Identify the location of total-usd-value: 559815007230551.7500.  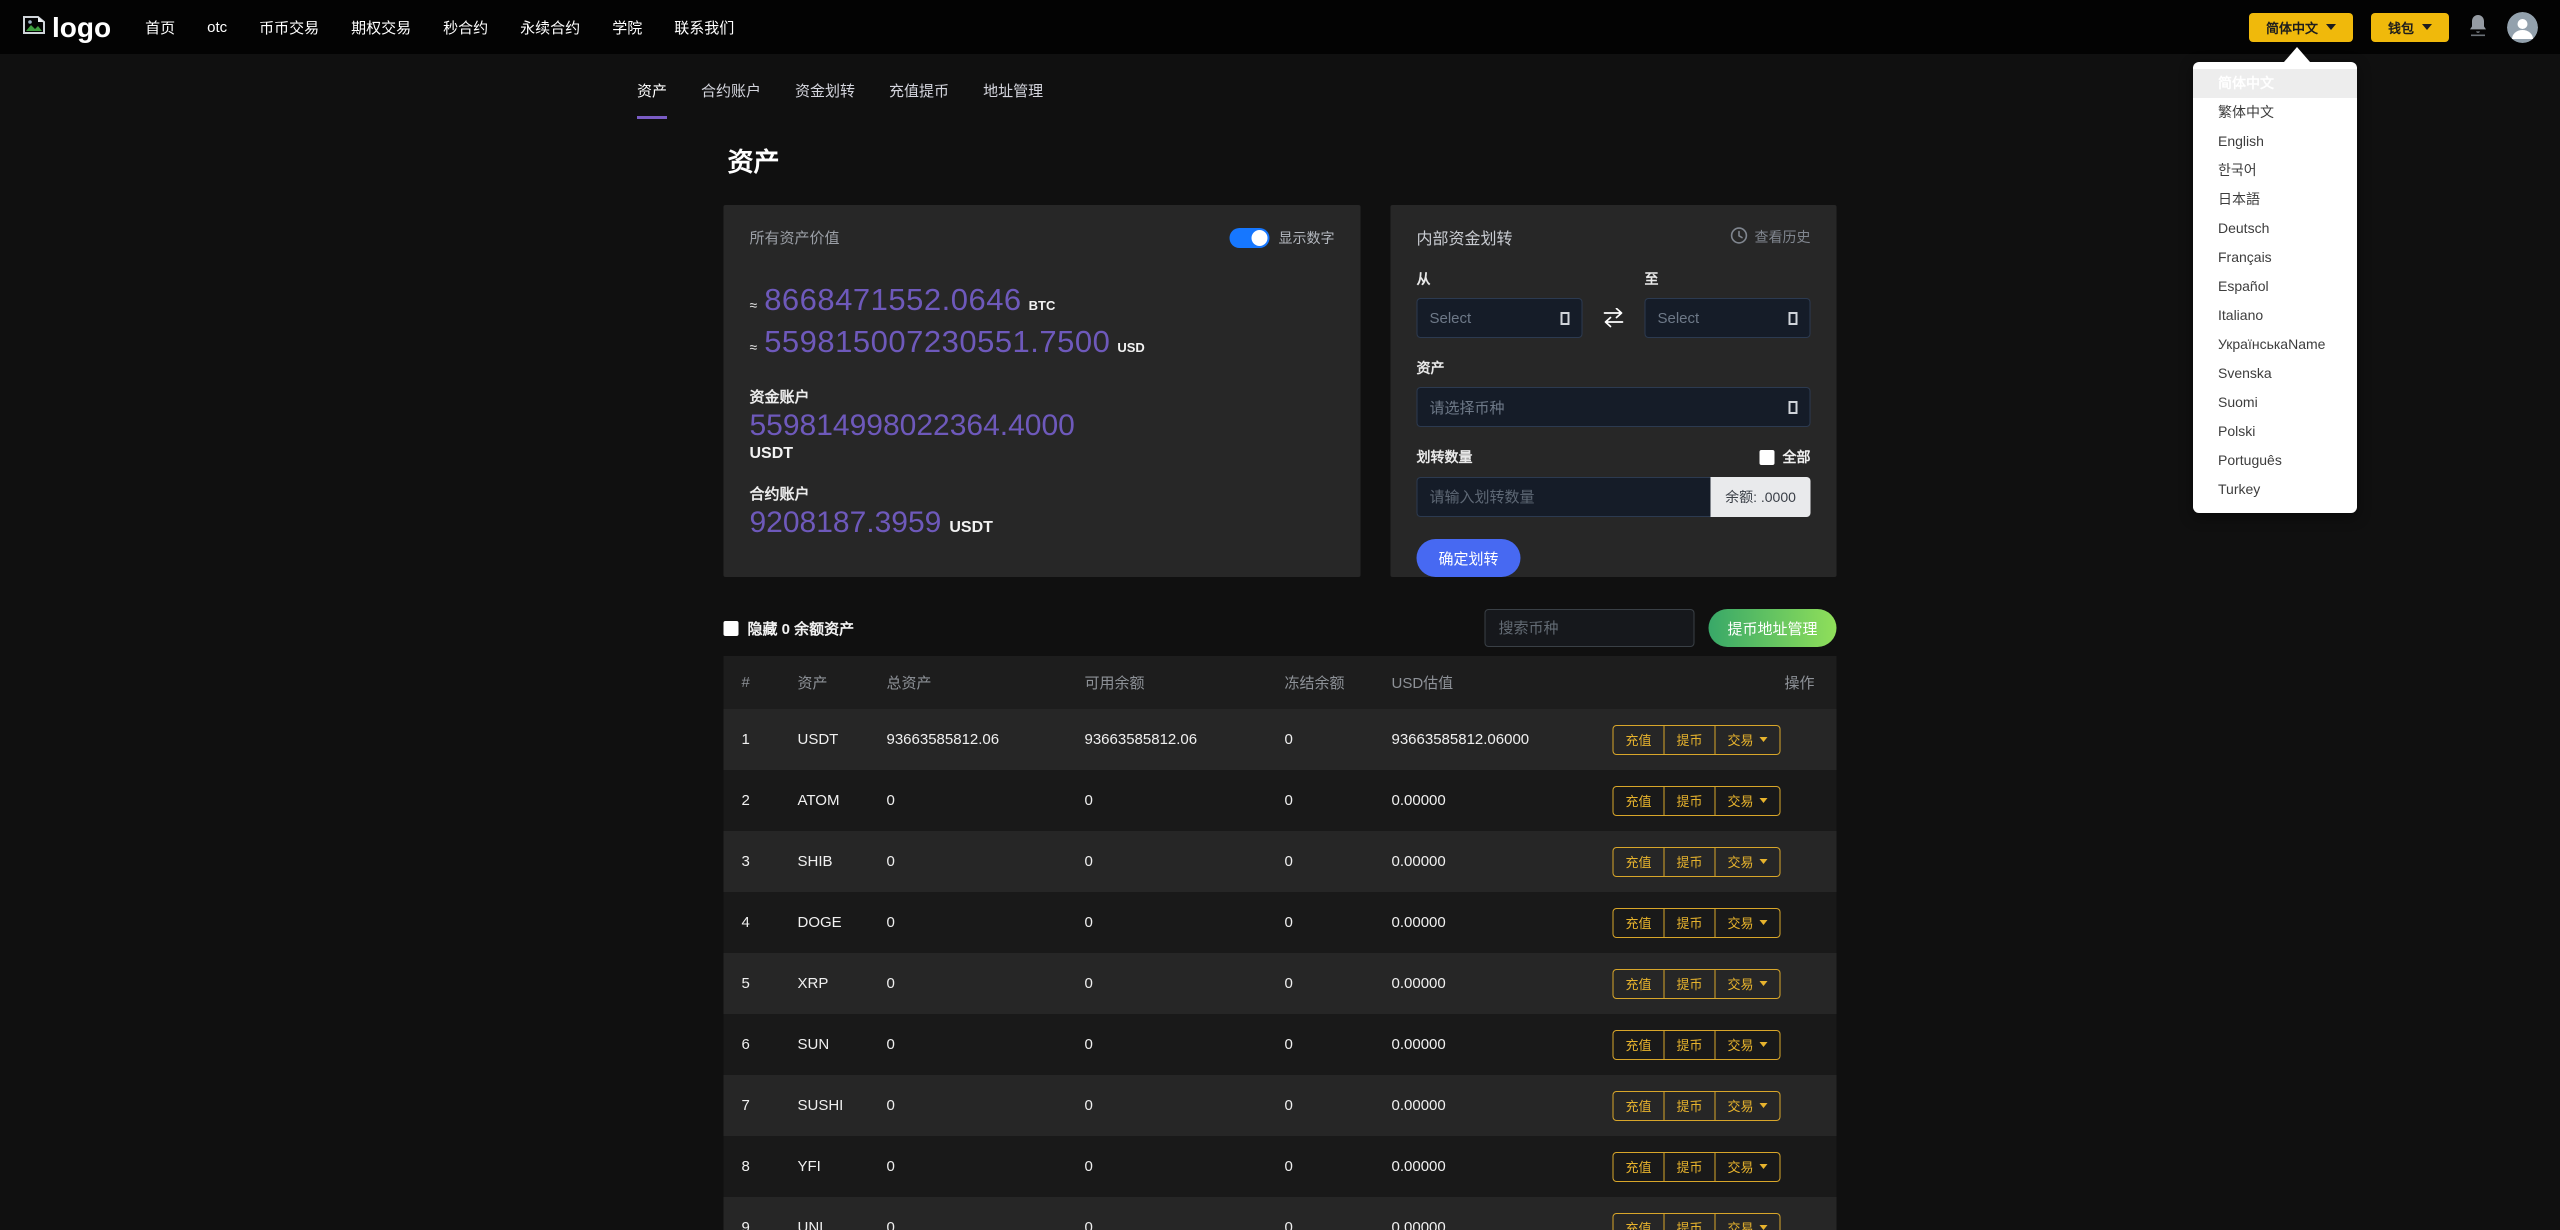
(937, 341).